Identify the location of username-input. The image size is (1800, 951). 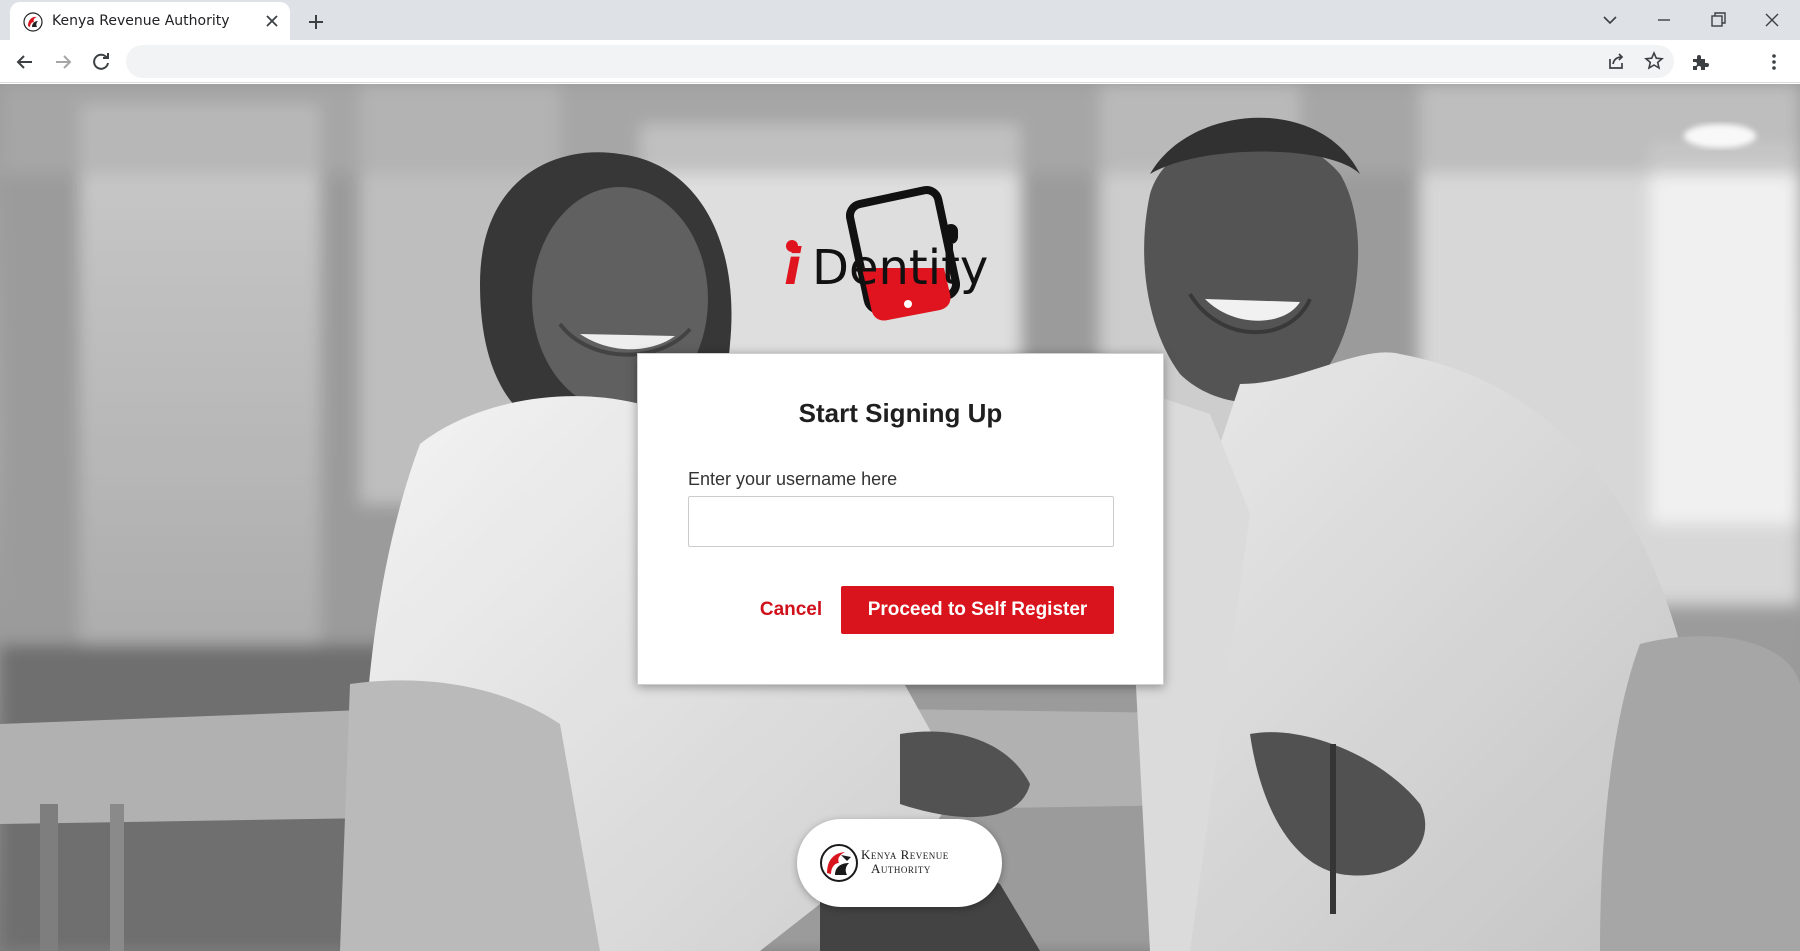
(901, 521).